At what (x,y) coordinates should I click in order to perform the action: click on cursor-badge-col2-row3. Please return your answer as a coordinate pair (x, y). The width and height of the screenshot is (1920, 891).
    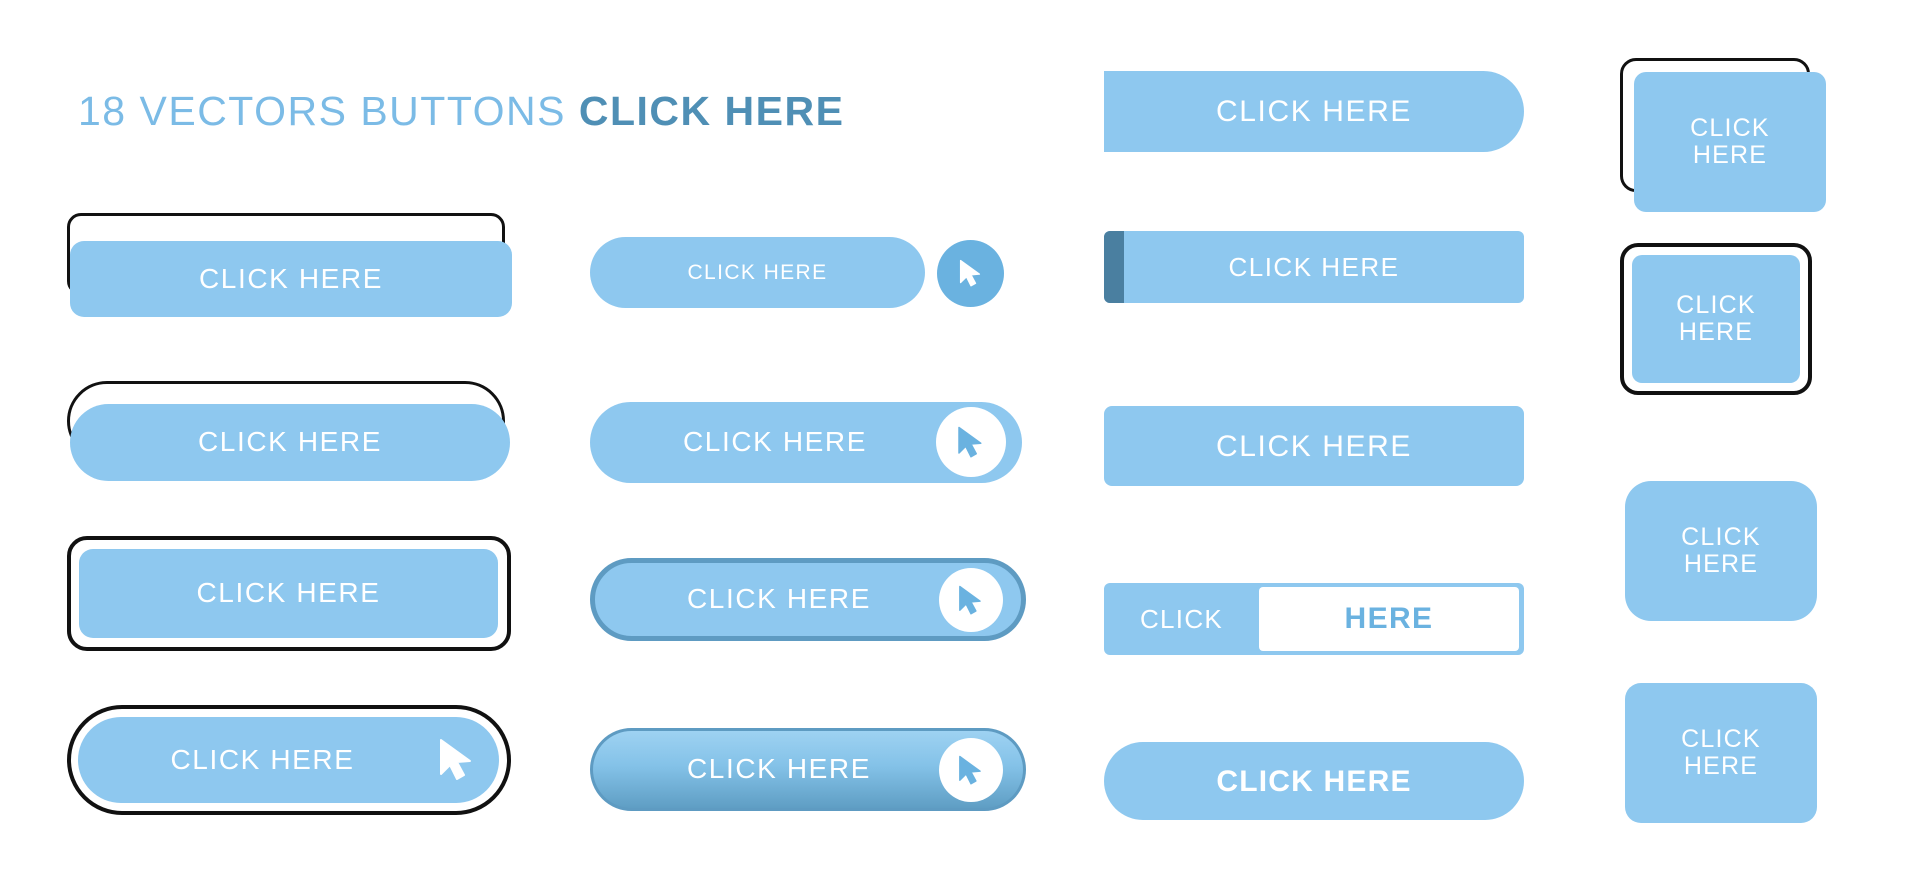
    Looking at the image, I should click on (971, 600).